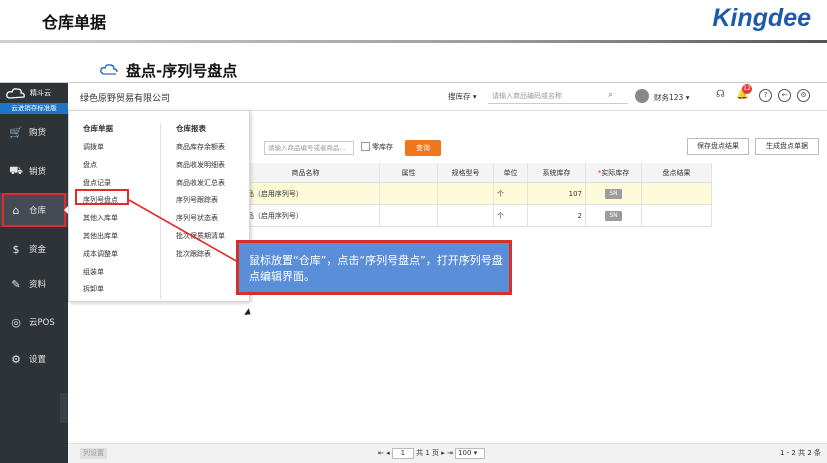 The image size is (827, 463). I want to click on zero-stock-label: 零库存, so click(382, 147).